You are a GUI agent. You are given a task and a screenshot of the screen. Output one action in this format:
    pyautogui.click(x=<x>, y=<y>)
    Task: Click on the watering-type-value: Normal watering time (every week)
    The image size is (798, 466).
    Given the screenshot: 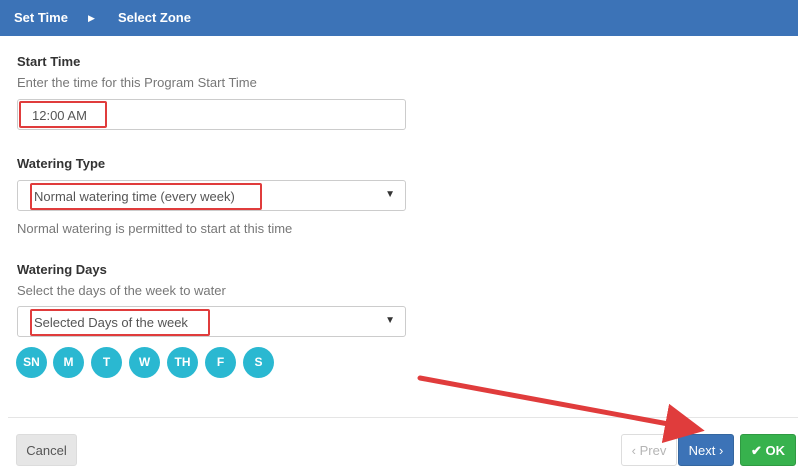 What is the action you would take?
    pyautogui.click(x=134, y=196)
    